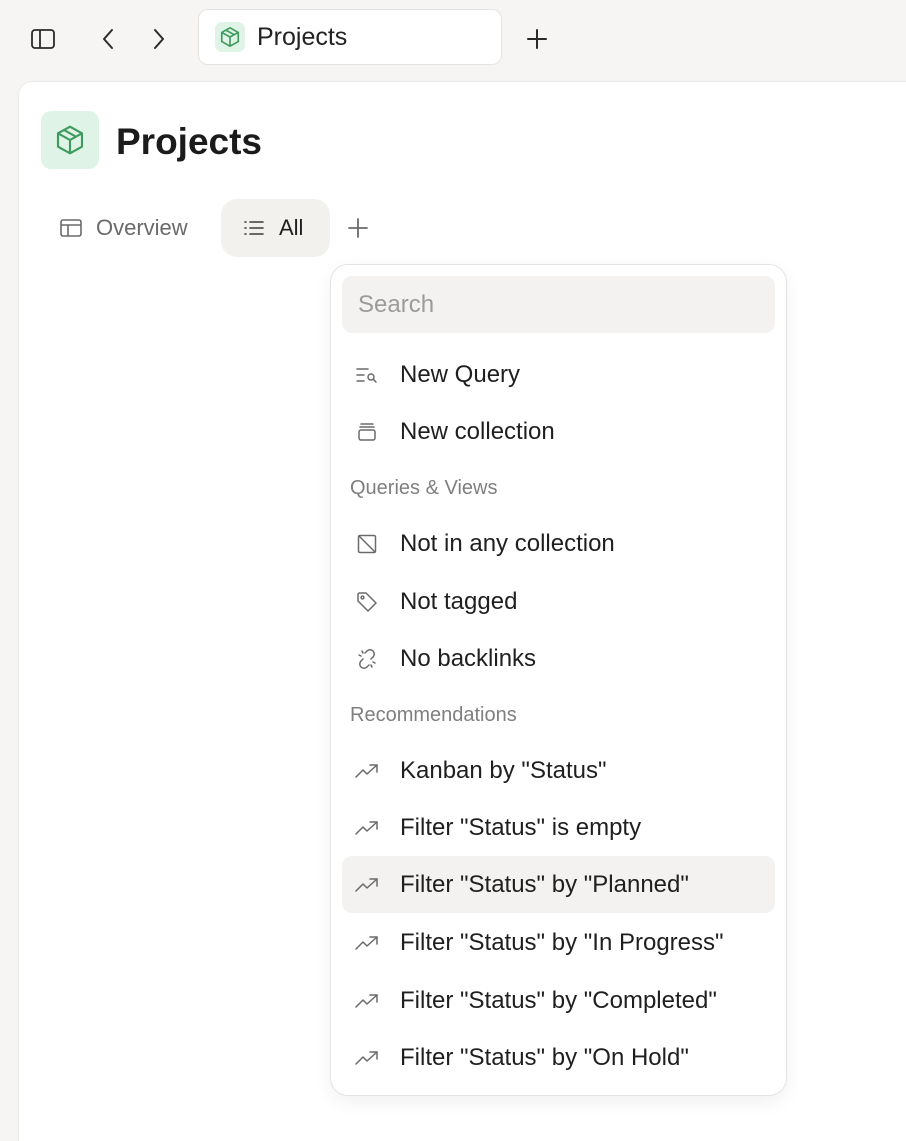 Image resolution: width=906 pixels, height=1141 pixels. Describe the element at coordinates (544, 1057) in the screenshot. I see `menu-item-label: Filter "Status" by "On Hold"` at that location.